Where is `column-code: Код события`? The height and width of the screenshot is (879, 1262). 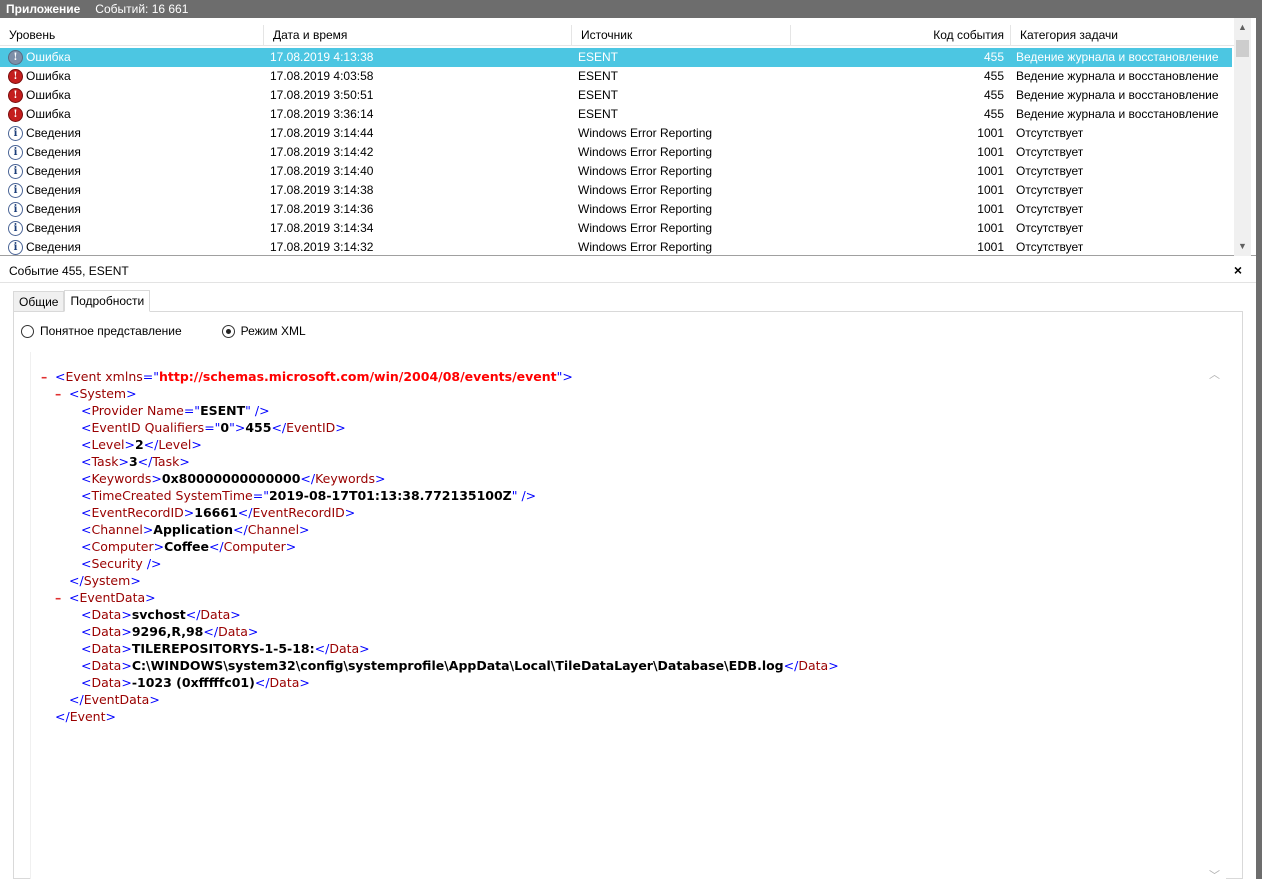
column-code: Код события is located at coordinates (901, 35).